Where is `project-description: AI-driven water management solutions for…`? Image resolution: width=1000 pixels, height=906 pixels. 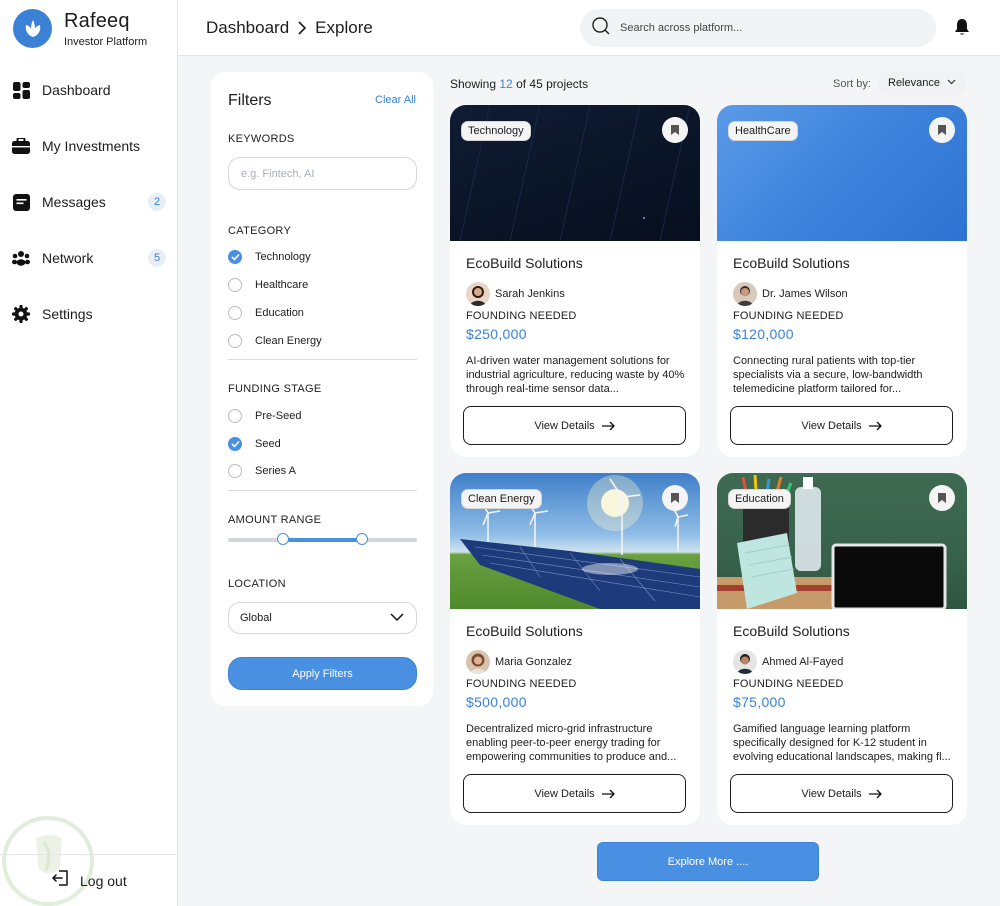 project-description: AI-driven water management solutions for… is located at coordinates (575, 375).